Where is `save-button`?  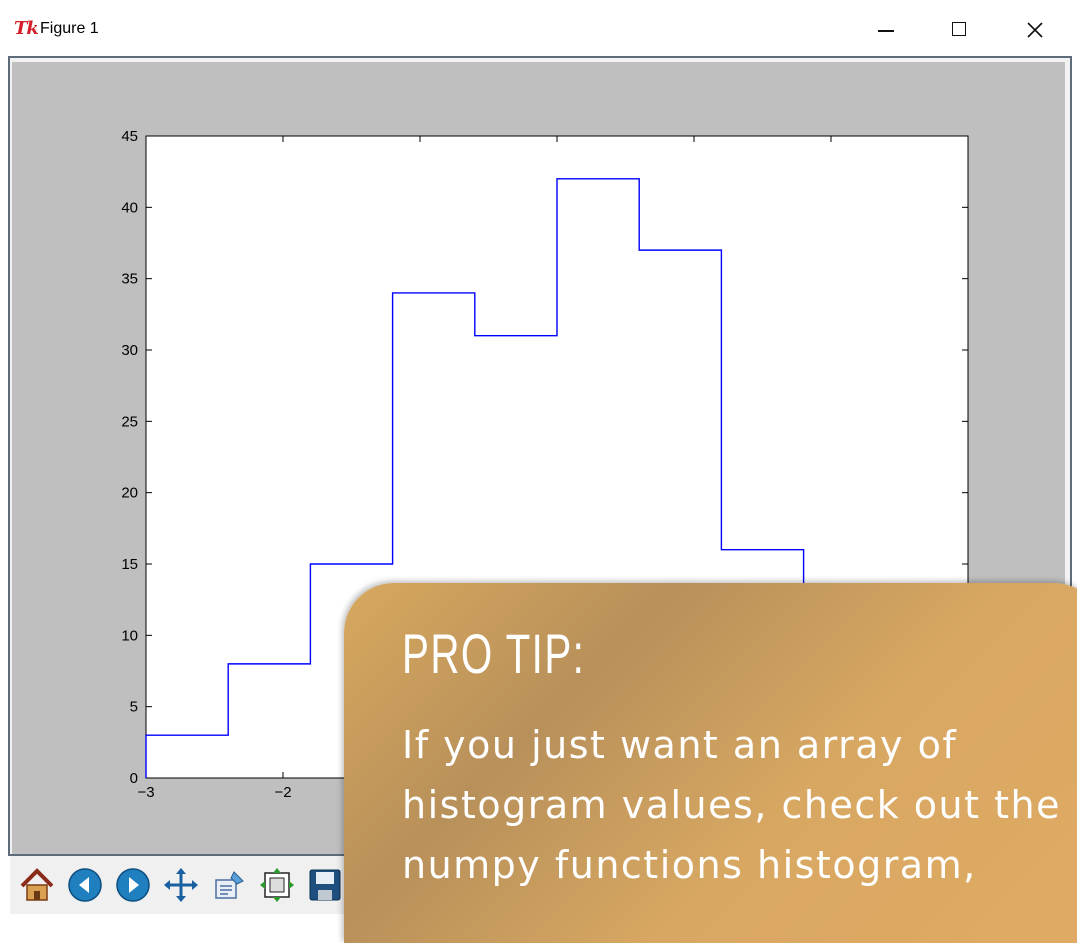 save-button is located at coordinates (325, 885).